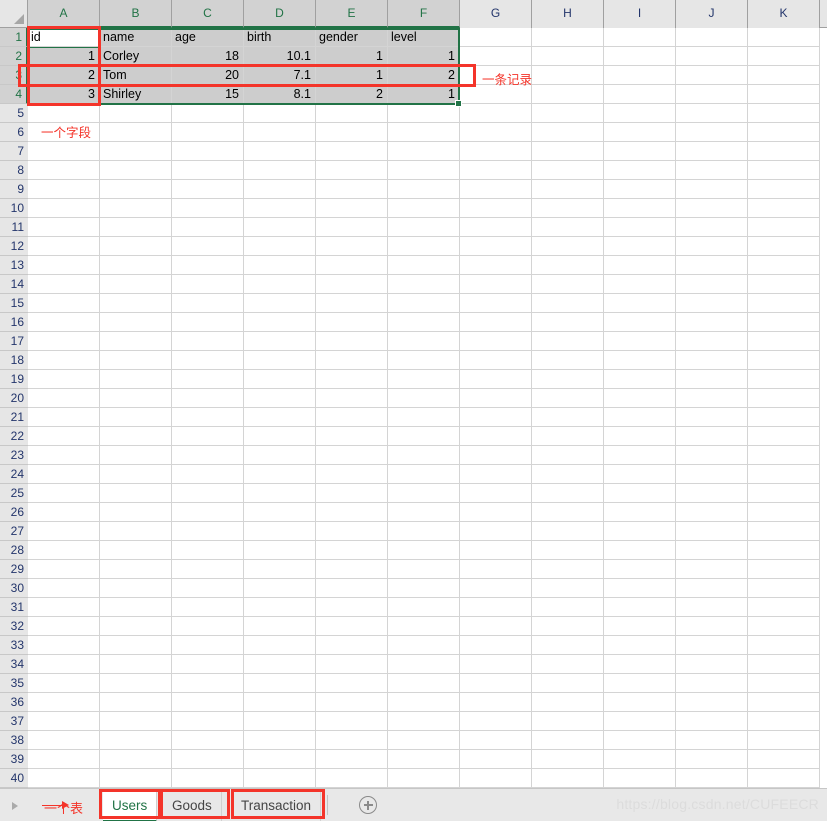 The width and height of the screenshot is (827, 821). What do you see at coordinates (280, 360) in the screenshot?
I see `cell-D18` at bounding box center [280, 360].